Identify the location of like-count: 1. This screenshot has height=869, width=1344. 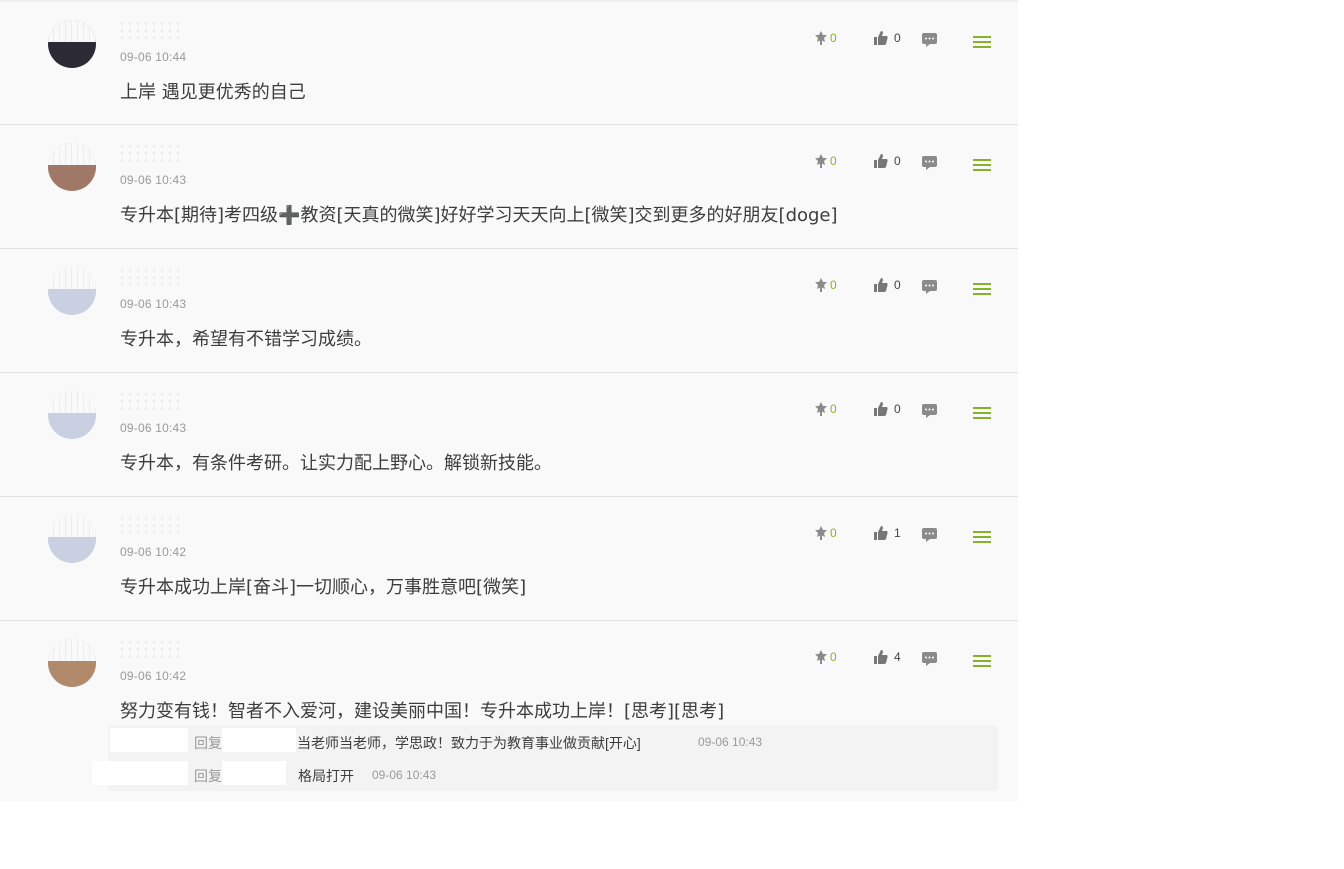
(897, 533).